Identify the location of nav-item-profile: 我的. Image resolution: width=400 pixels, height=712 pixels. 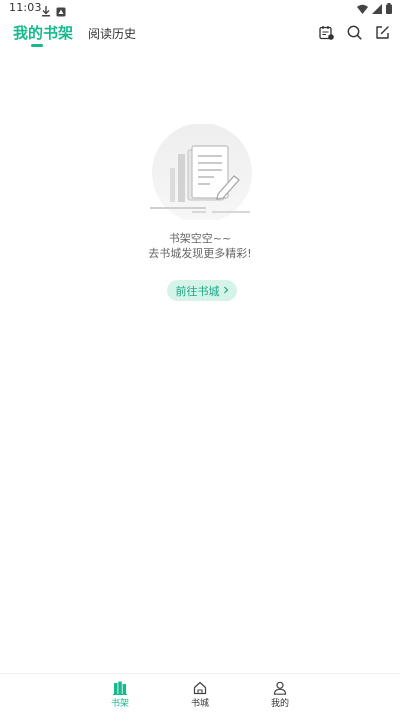
(280, 694).